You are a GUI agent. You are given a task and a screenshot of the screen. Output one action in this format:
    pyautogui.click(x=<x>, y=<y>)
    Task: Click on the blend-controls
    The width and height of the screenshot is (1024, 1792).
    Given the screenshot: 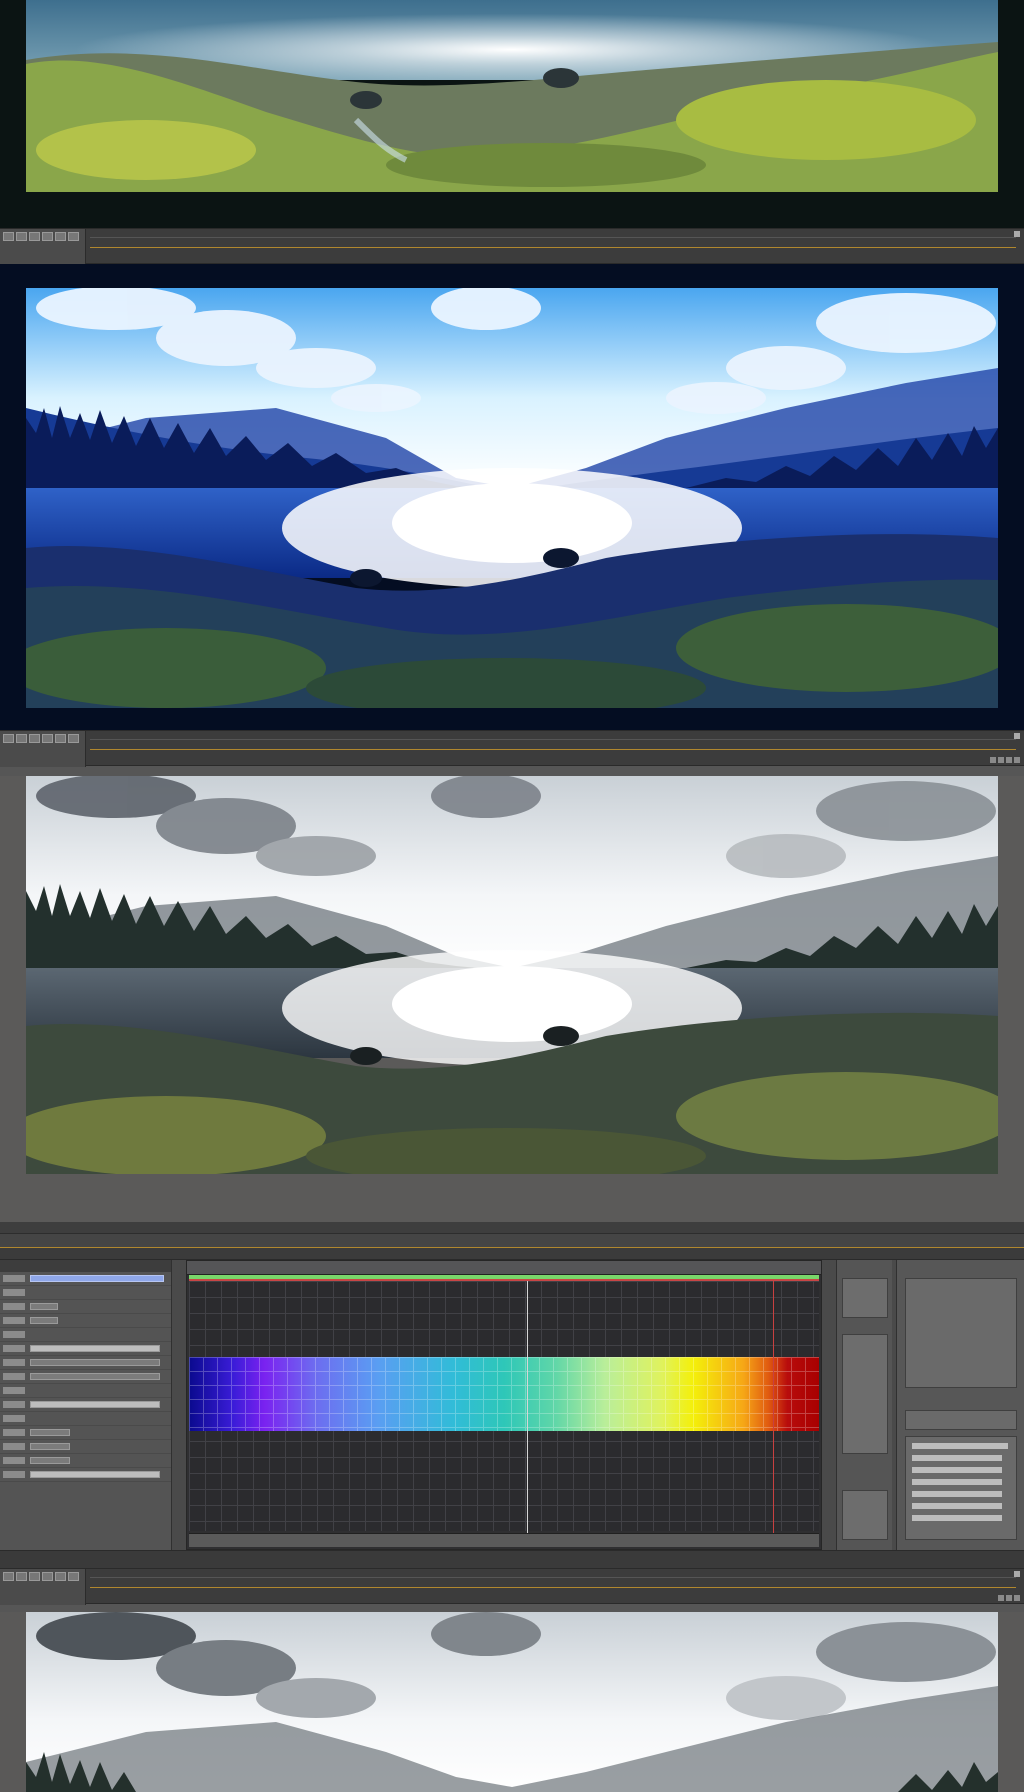 What is the action you would take?
    pyautogui.click(x=961, y=1420)
    